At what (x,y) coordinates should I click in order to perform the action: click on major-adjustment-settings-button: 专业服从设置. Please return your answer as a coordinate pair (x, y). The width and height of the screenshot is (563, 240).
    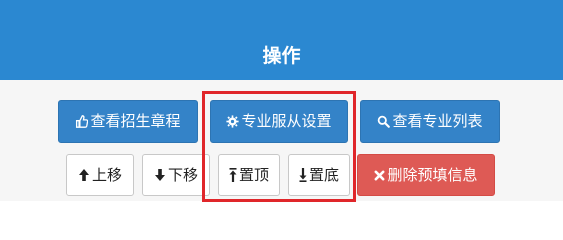
    Looking at the image, I should click on (279, 121).